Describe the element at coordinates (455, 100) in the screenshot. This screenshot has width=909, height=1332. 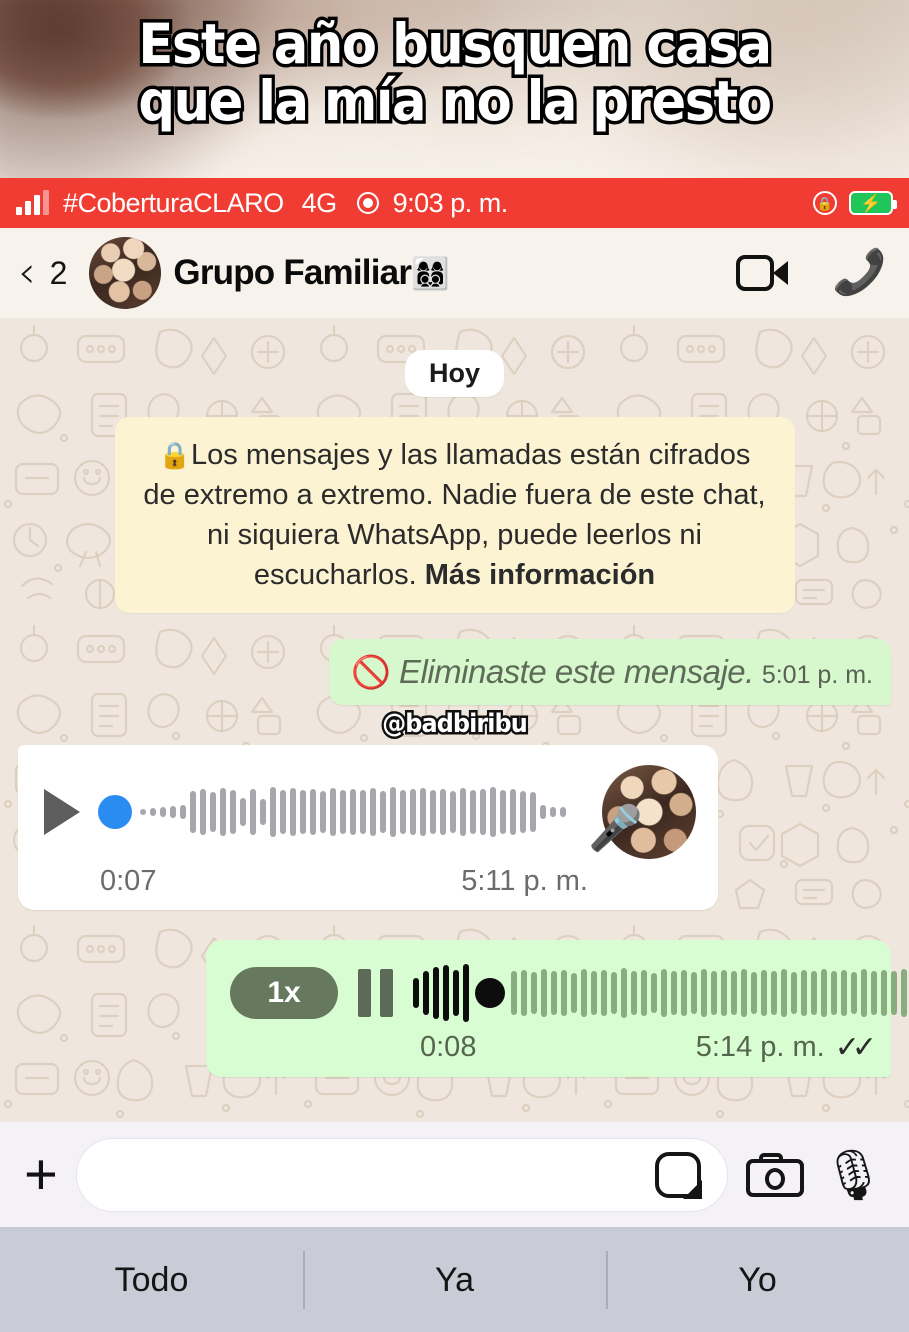
I see `meme-caption-line-2: que la mía no la presto` at that location.